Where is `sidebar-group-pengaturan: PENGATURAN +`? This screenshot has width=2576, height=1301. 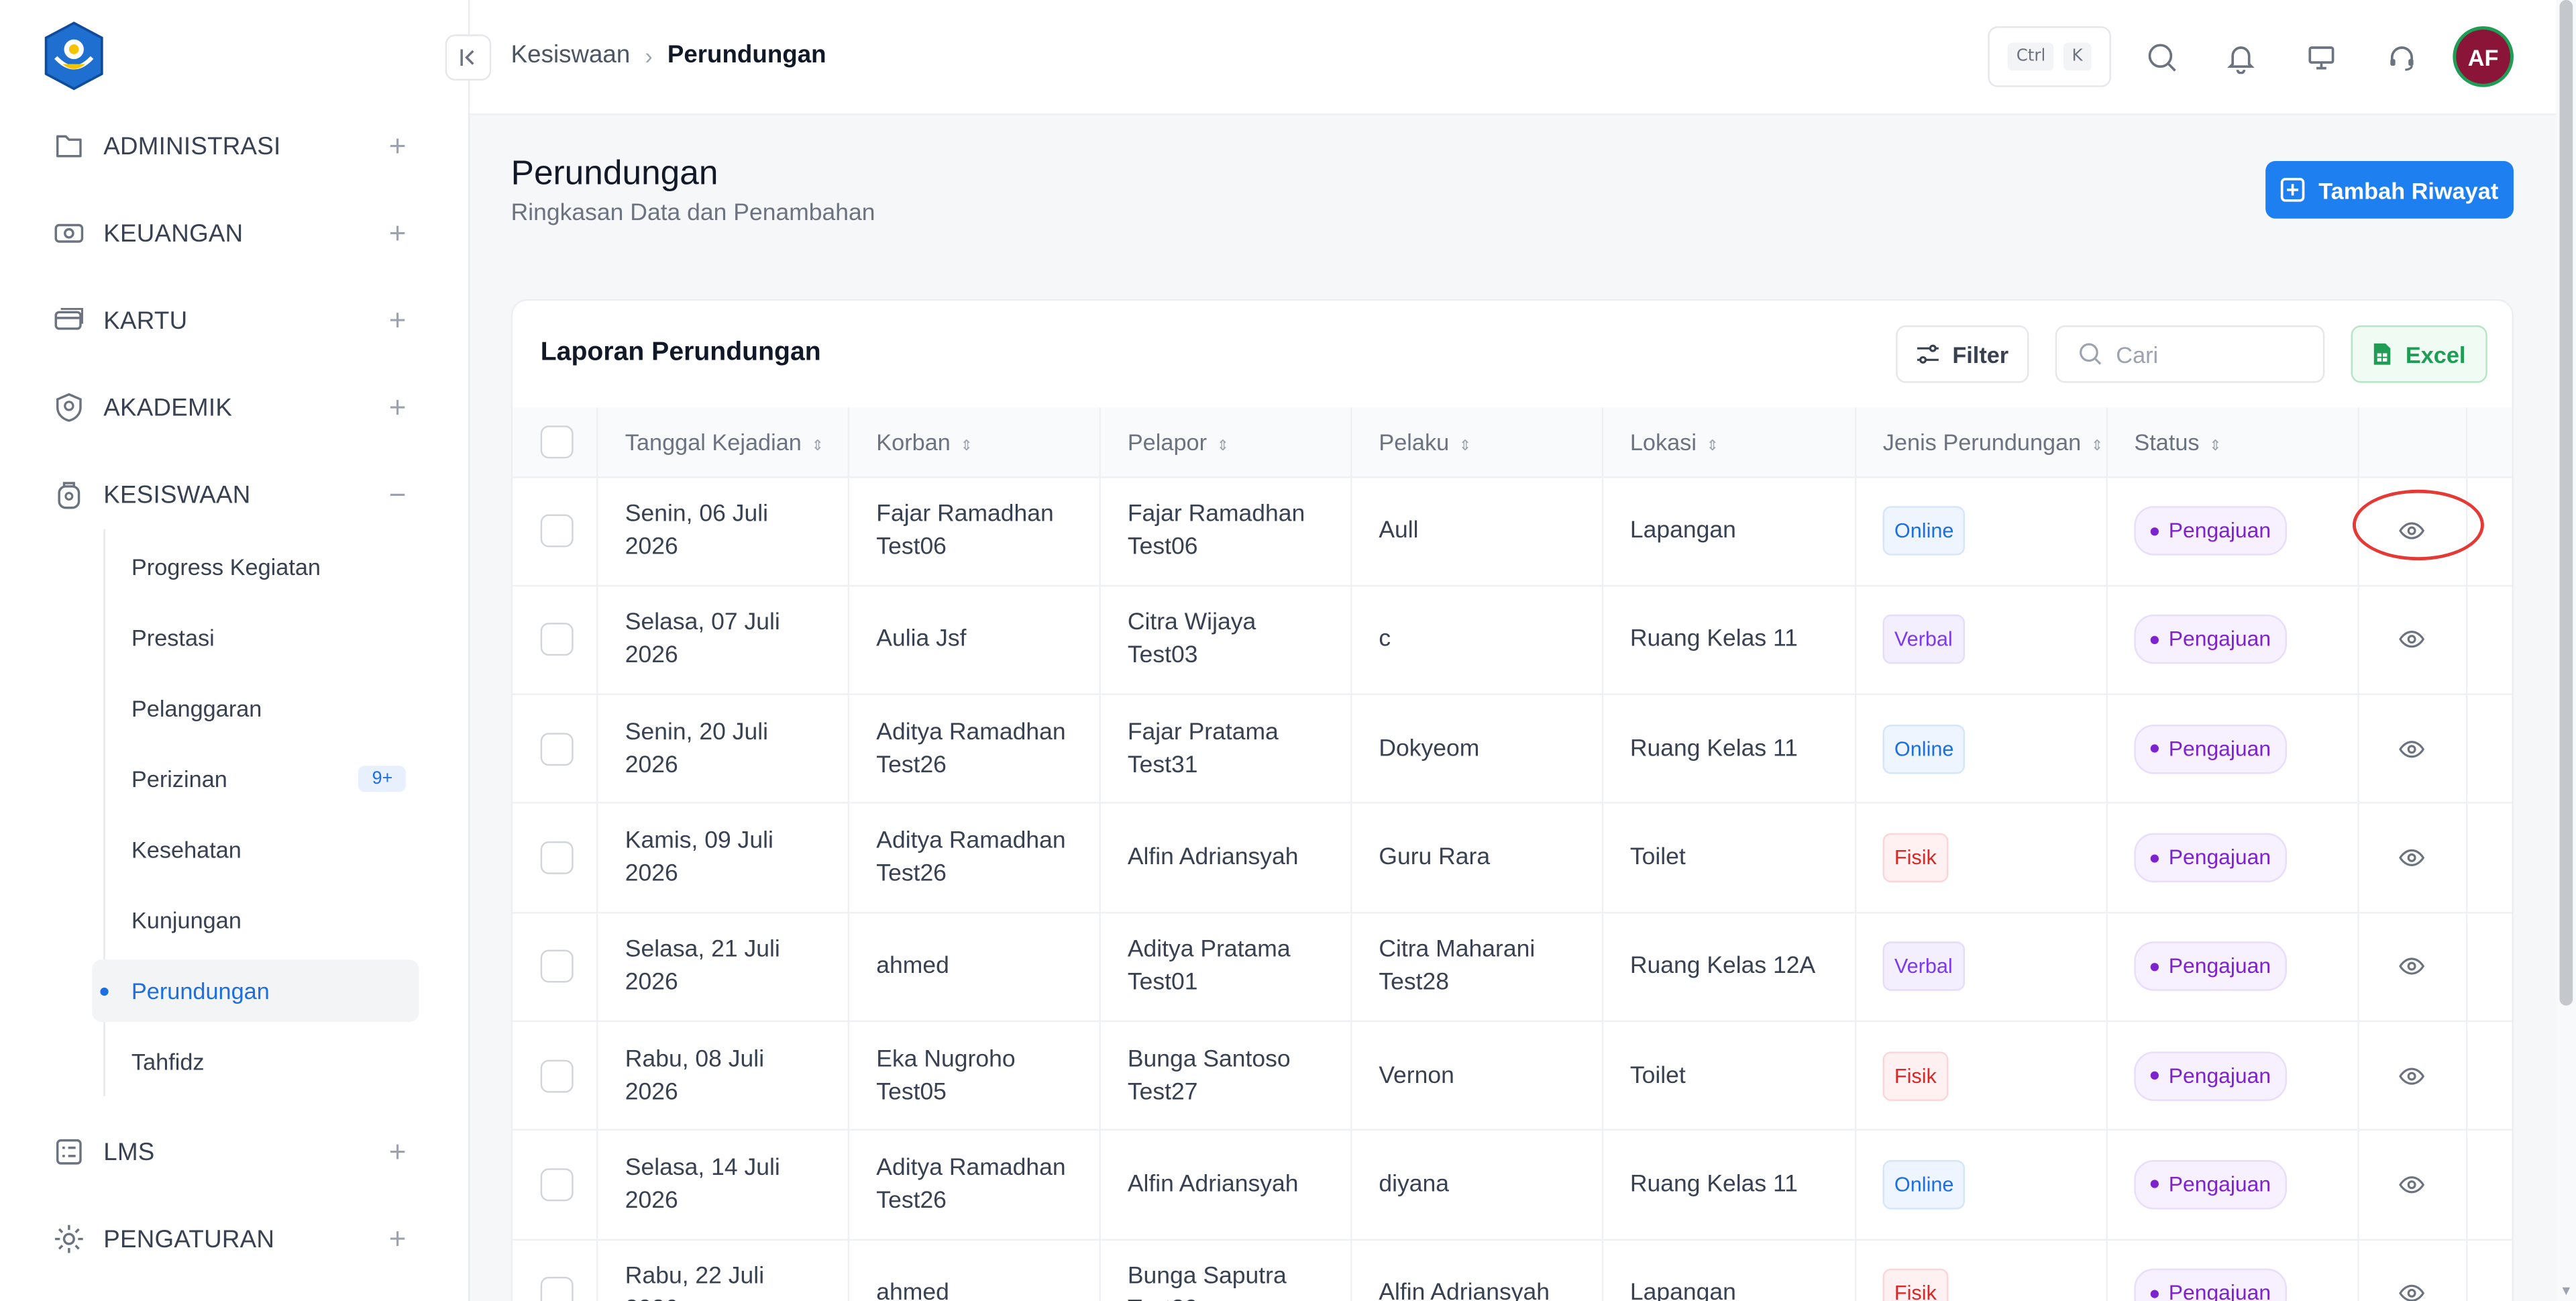
sidebar-group-pengaturan: PENGATURAN + is located at coordinates (231, 1238).